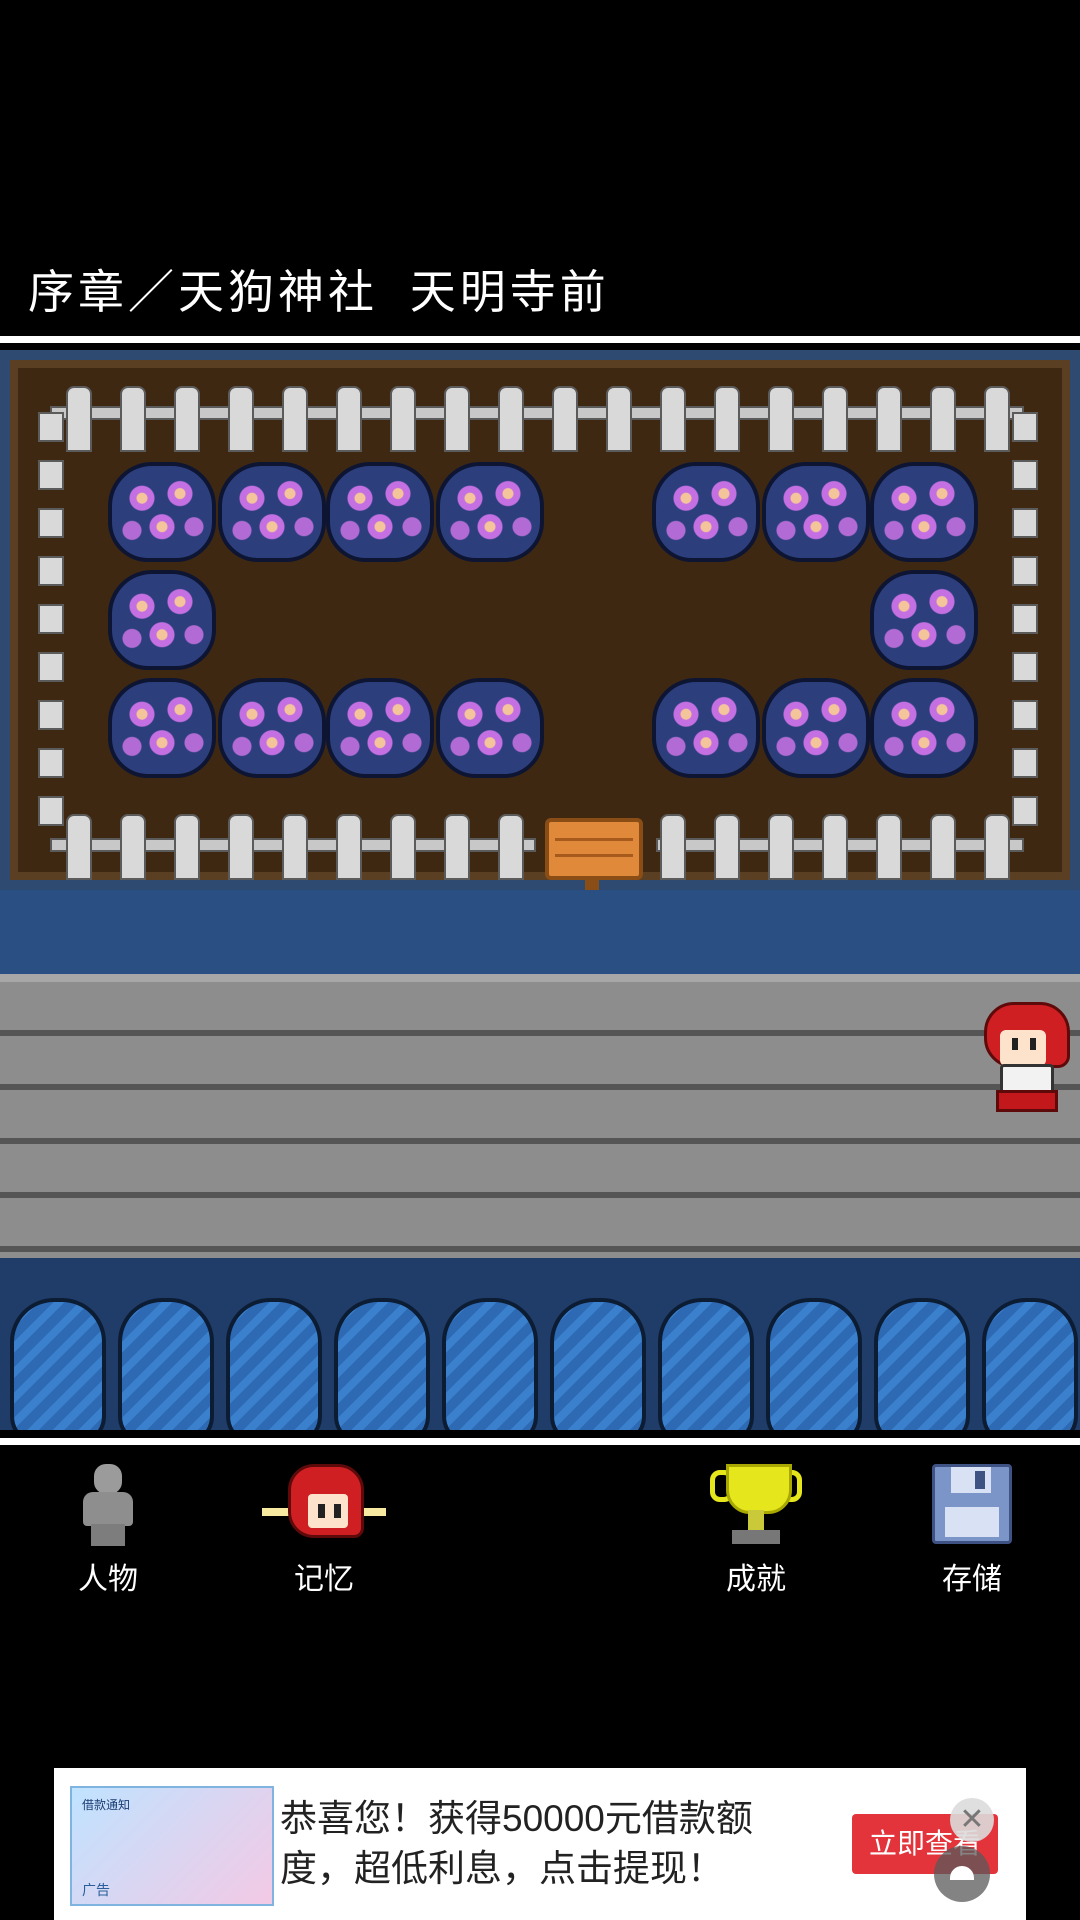 The width and height of the screenshot is (1080, 1920). What do you see at coordinates (324, 1504) in the screenshot?
I see `heroine-portrait-icon` at bounding box center [324, 1504].